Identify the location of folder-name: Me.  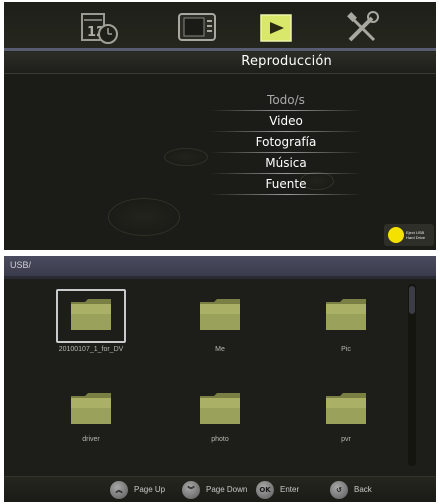
(220, 349).